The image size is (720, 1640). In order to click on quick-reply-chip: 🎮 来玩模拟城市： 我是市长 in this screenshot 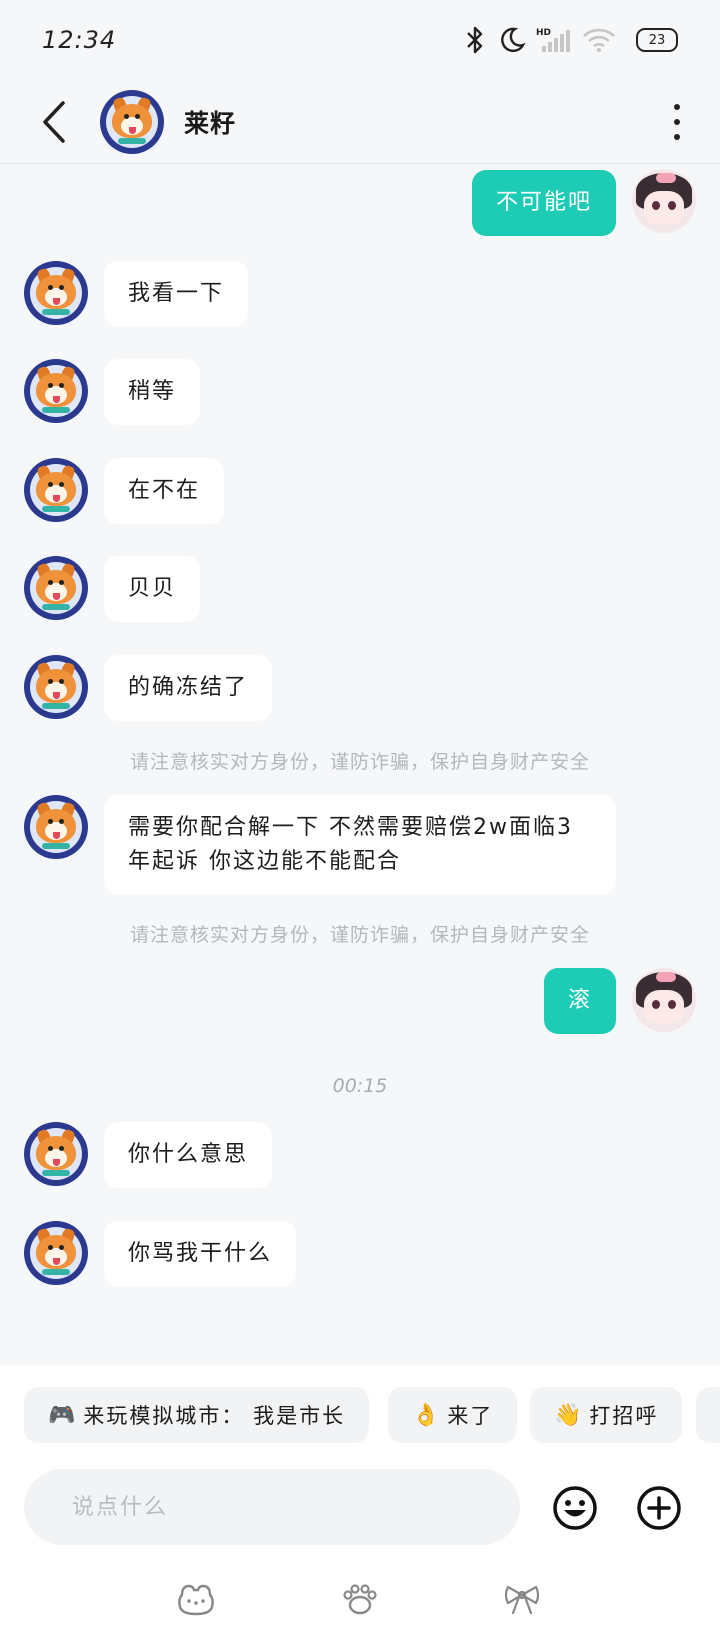, I will do `click(197, 1415)`.